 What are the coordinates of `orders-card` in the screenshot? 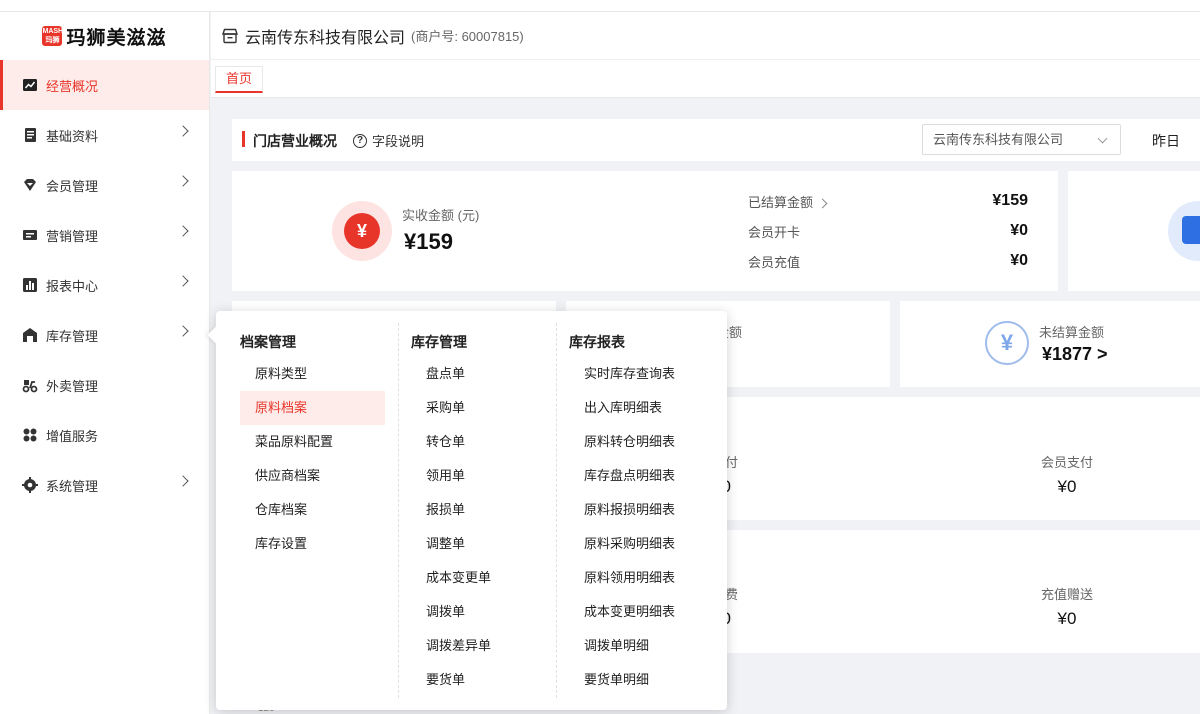 It's located at (1134, 231).